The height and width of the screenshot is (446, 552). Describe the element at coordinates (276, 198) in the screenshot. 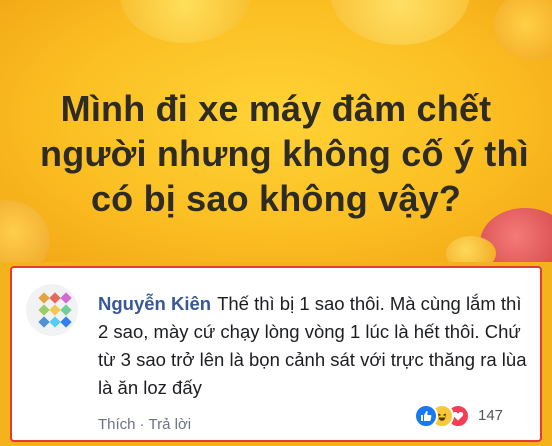

I see `question-line: có bị sao không vậy?` at that location.